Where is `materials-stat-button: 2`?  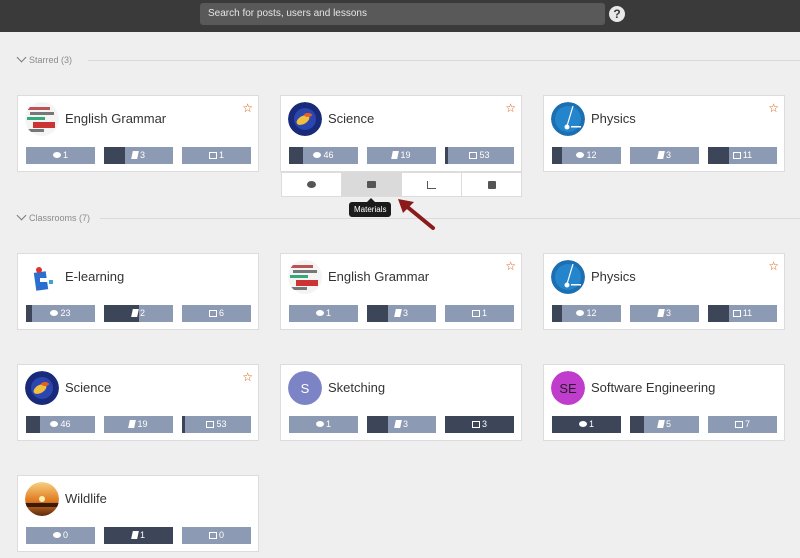 materials-stat-button: 2 is located at coordinates (138, 313).